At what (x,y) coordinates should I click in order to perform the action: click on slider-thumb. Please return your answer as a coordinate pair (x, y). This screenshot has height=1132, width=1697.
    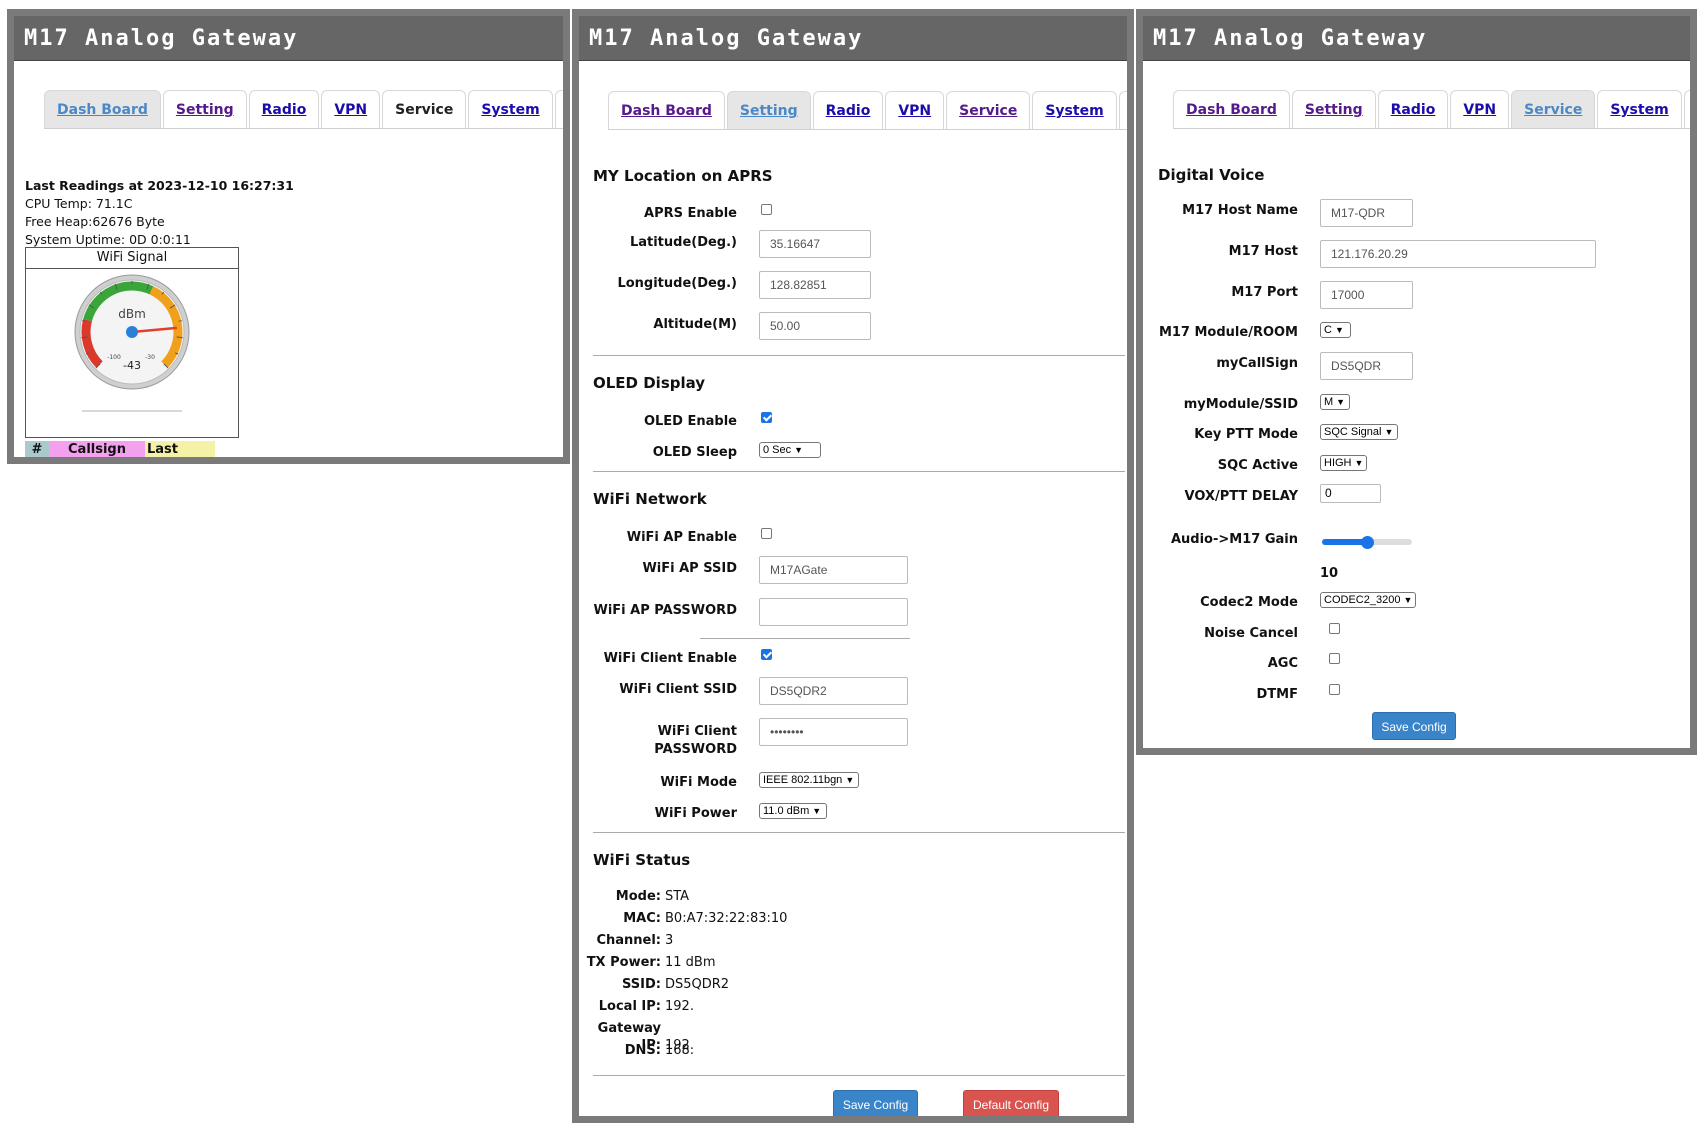
    Looking at the image, I should click on (1367, 542).